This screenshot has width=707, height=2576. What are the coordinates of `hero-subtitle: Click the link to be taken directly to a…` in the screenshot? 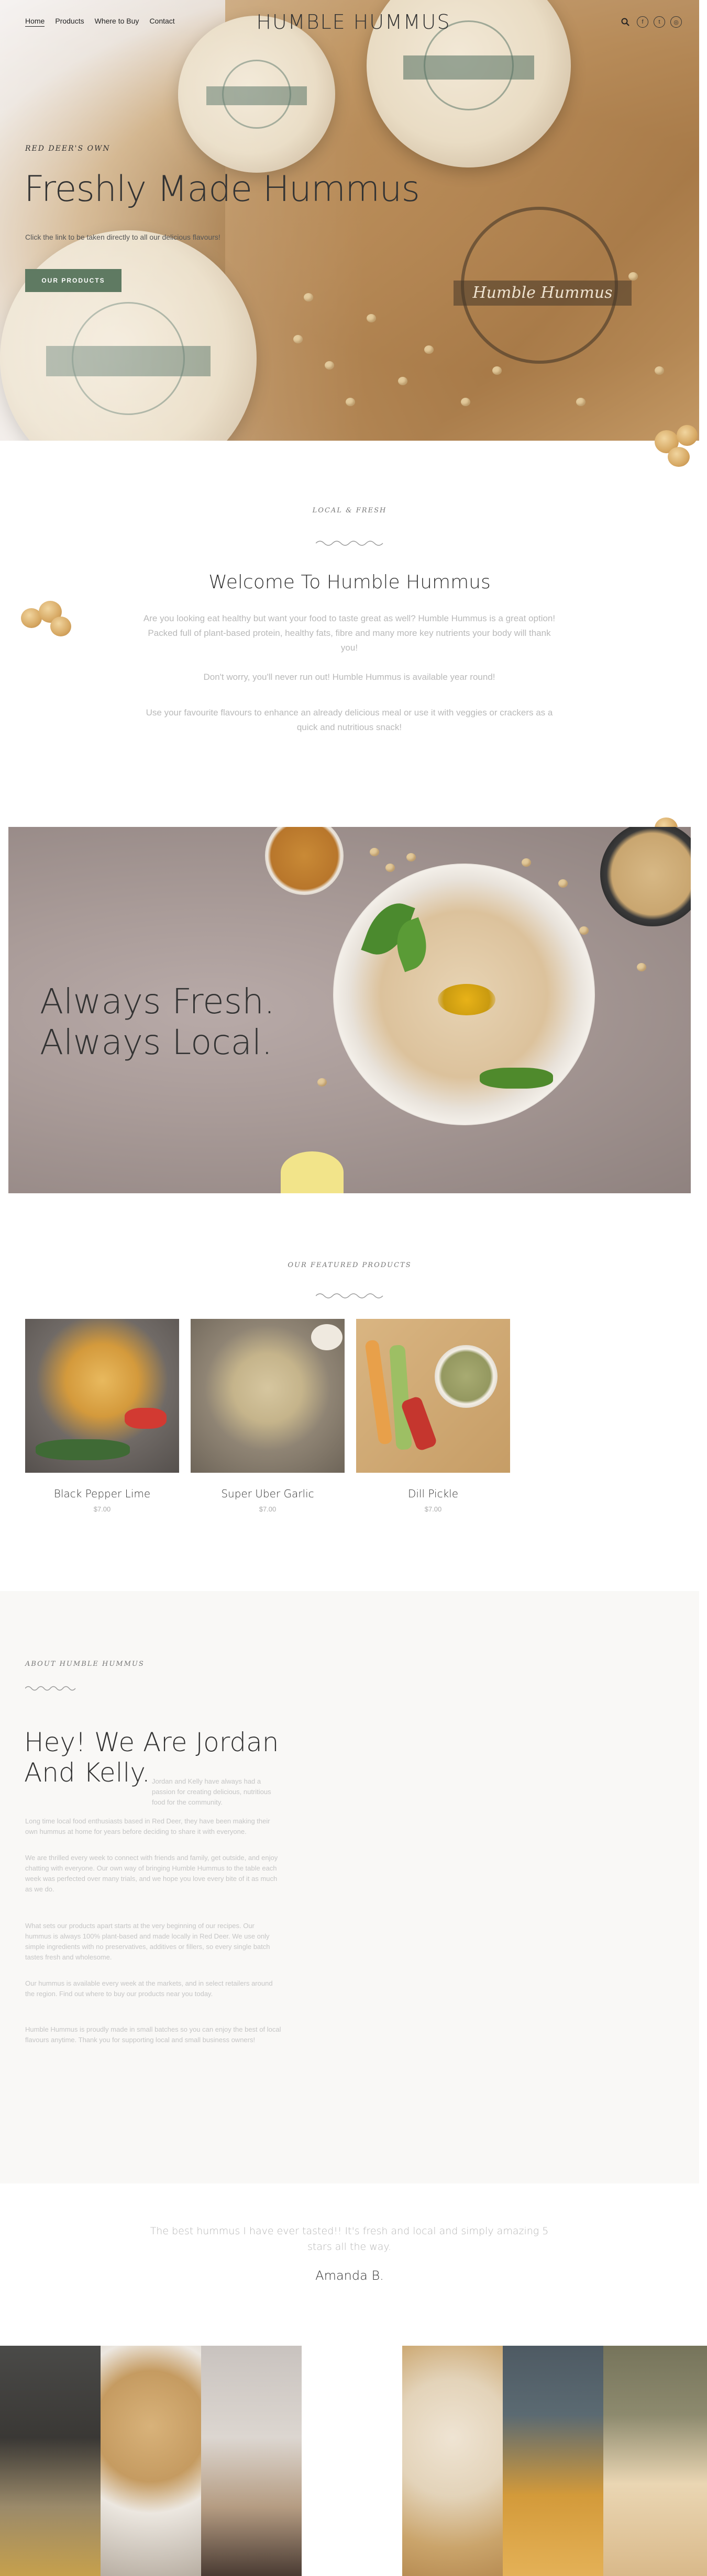 It's located at (122, 237).